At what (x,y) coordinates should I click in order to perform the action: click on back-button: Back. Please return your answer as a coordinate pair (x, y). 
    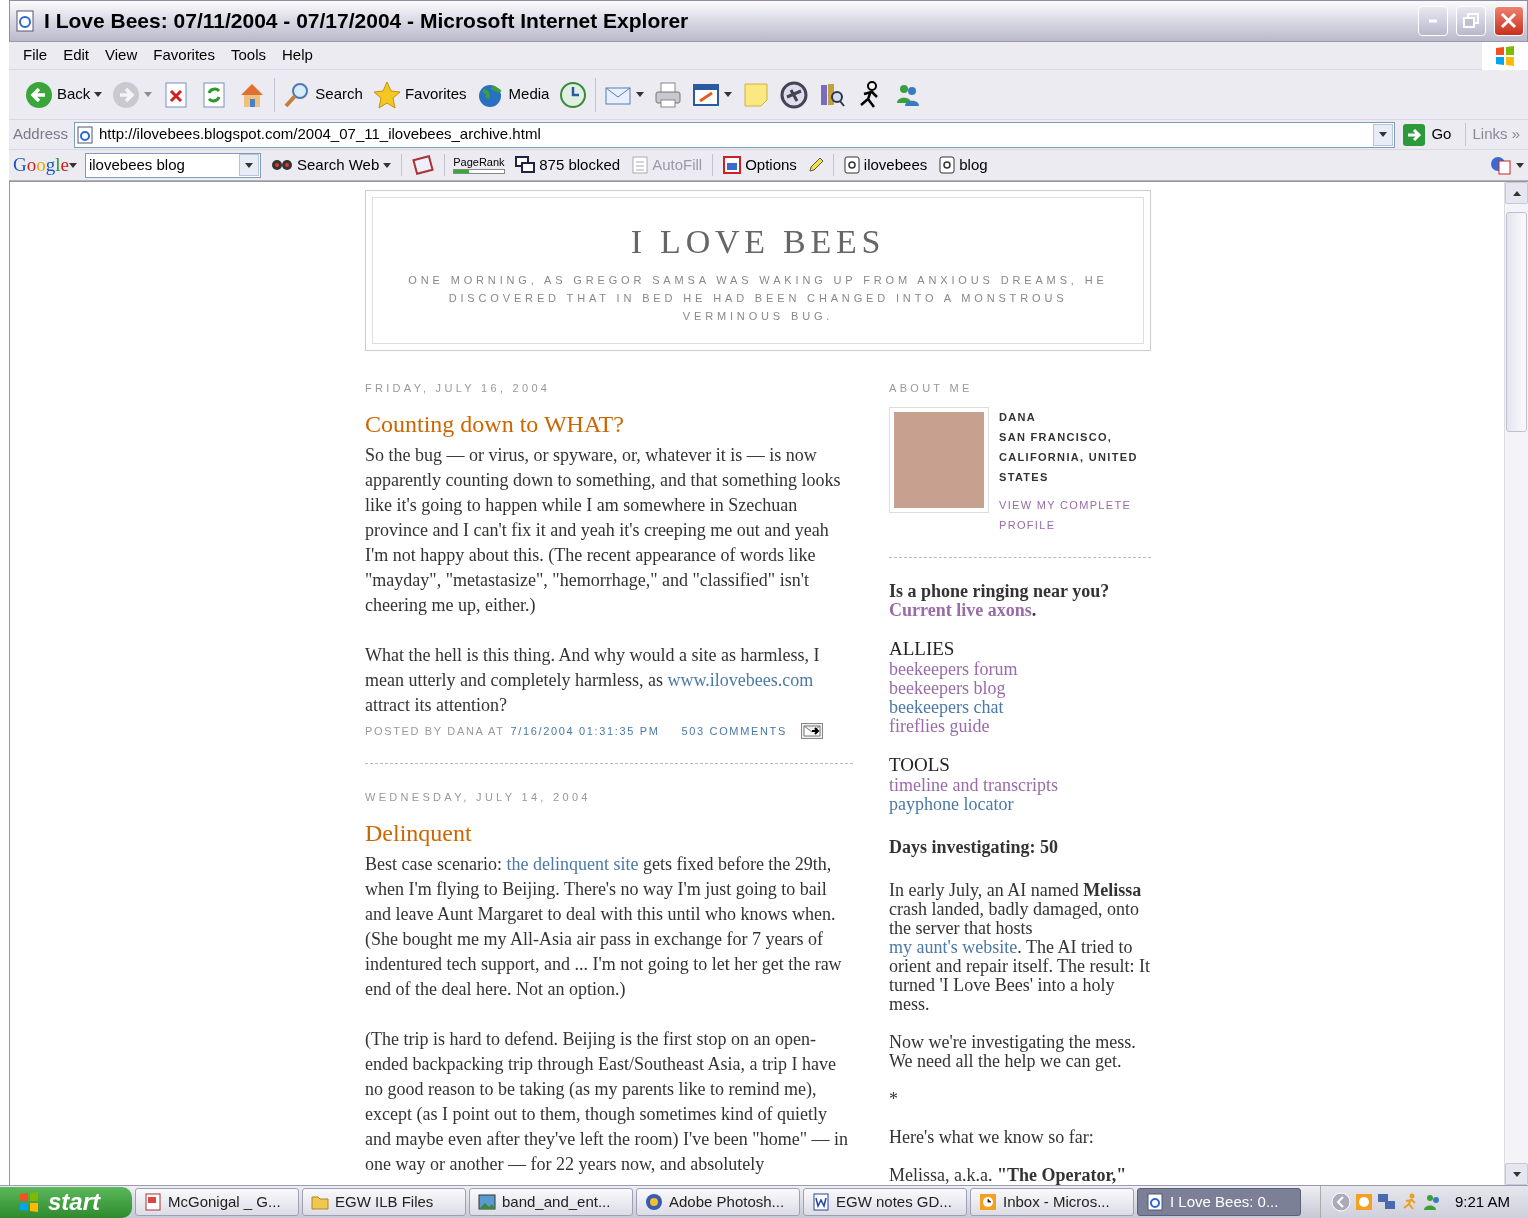
    Looking at the image, I should click on (64, 94).